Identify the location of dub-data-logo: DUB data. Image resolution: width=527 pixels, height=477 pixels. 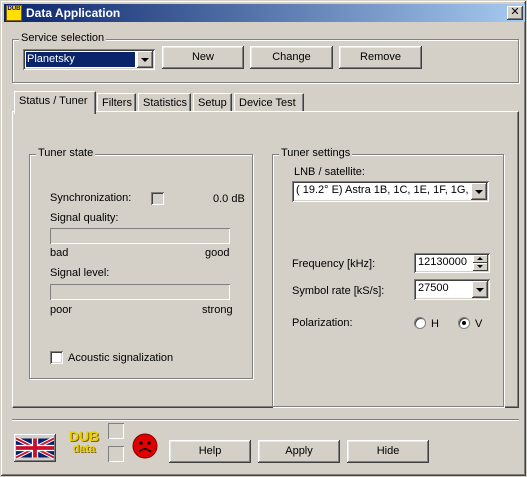
(84, 444).